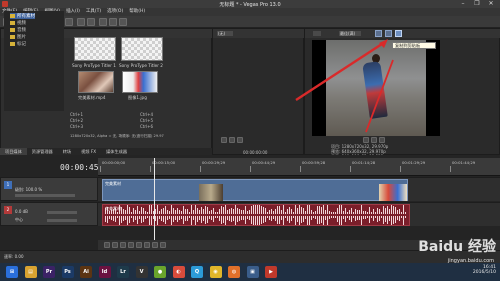 The height and width of the screenshot is (281, 500). Describe the element at coordinates (366, 140) in the screenshot. I see `preview-play-icon` at that location.